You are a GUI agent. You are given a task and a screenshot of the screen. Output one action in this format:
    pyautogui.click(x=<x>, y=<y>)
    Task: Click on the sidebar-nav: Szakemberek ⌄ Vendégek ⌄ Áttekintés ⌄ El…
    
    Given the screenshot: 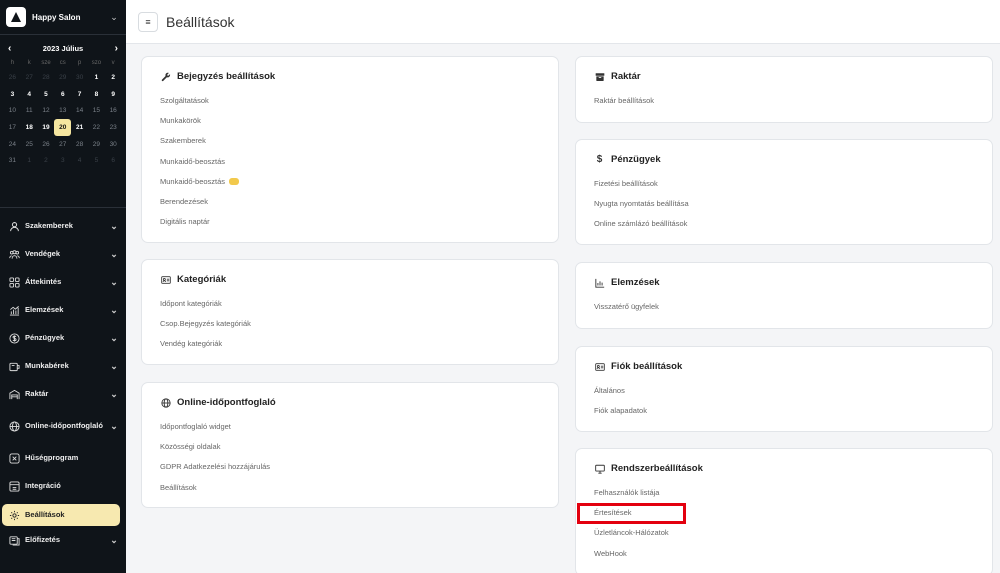 What is the action you would take?
    pyautogui.click(x=63, y=383)
    